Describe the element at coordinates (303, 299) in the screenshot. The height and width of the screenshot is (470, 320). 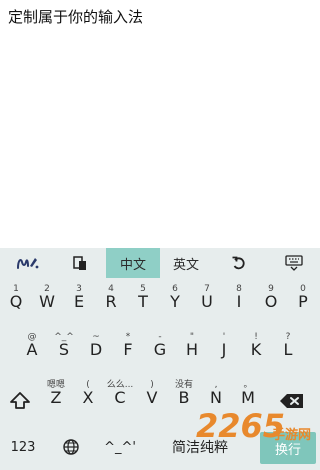
I see `key-p: 0P` at that location.